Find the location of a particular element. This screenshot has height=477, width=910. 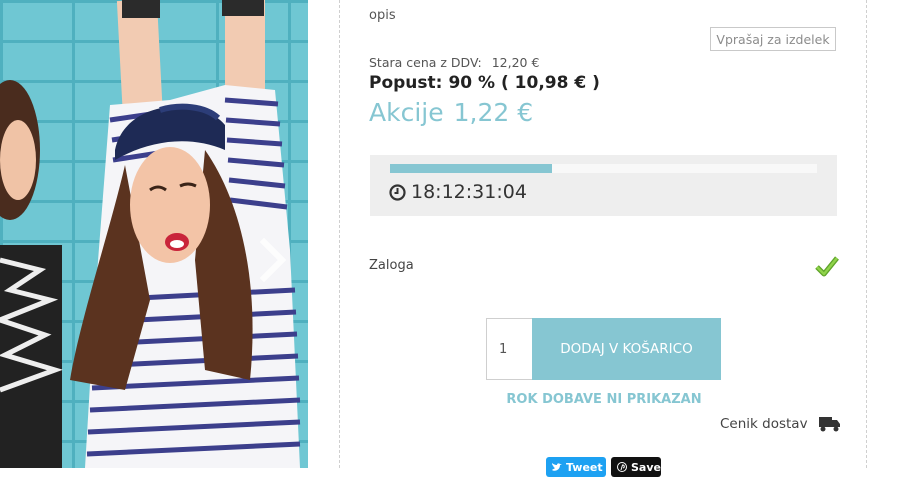

shipping-prices-label: Cenik dostav is located at coordinates (764, 424).